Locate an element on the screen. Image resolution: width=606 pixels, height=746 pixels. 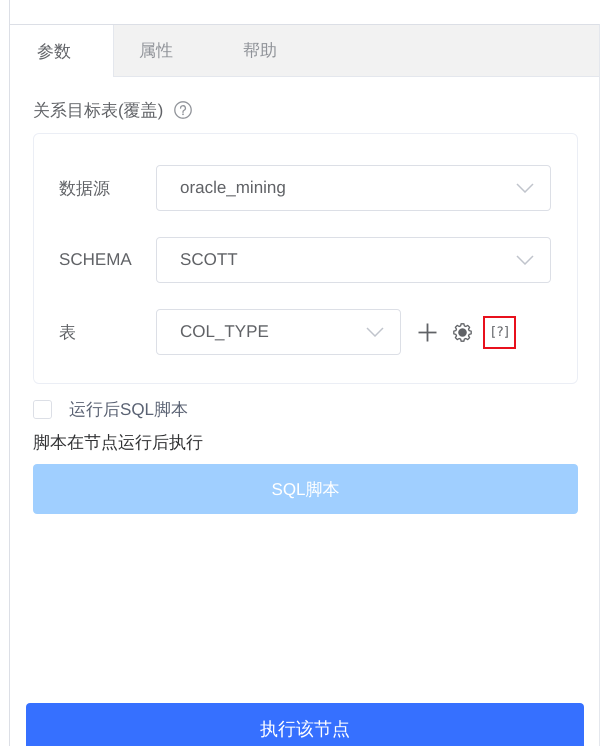
field-label: SCHEMA is located at coordinates (96, 260).